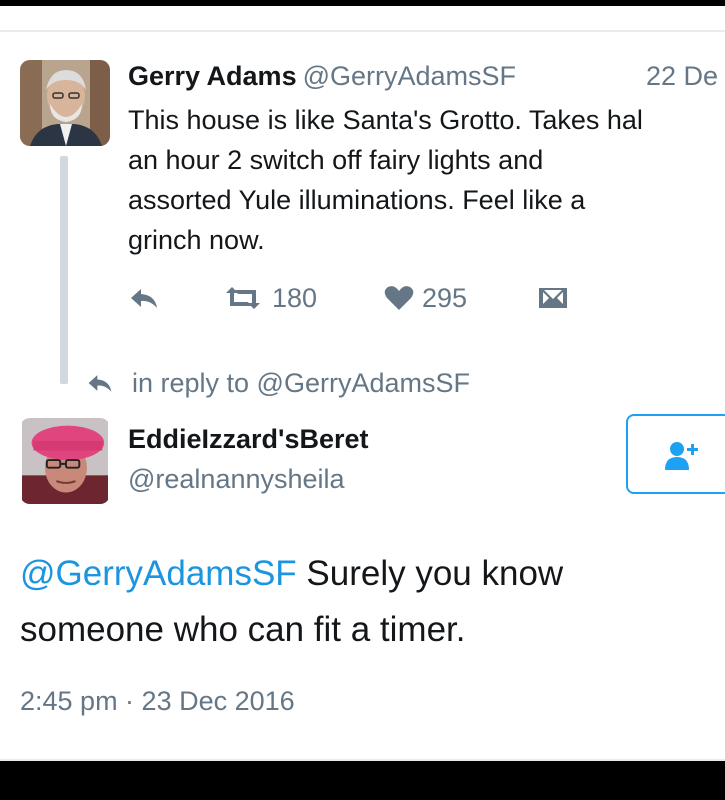 This screenshot has height=800, width=725. What do you see at coordinates (357, 200) in the screenshot?
I see `tweet-text-line: assorted Yule illuminations. Feel like a` at bounding box center [357, 200].